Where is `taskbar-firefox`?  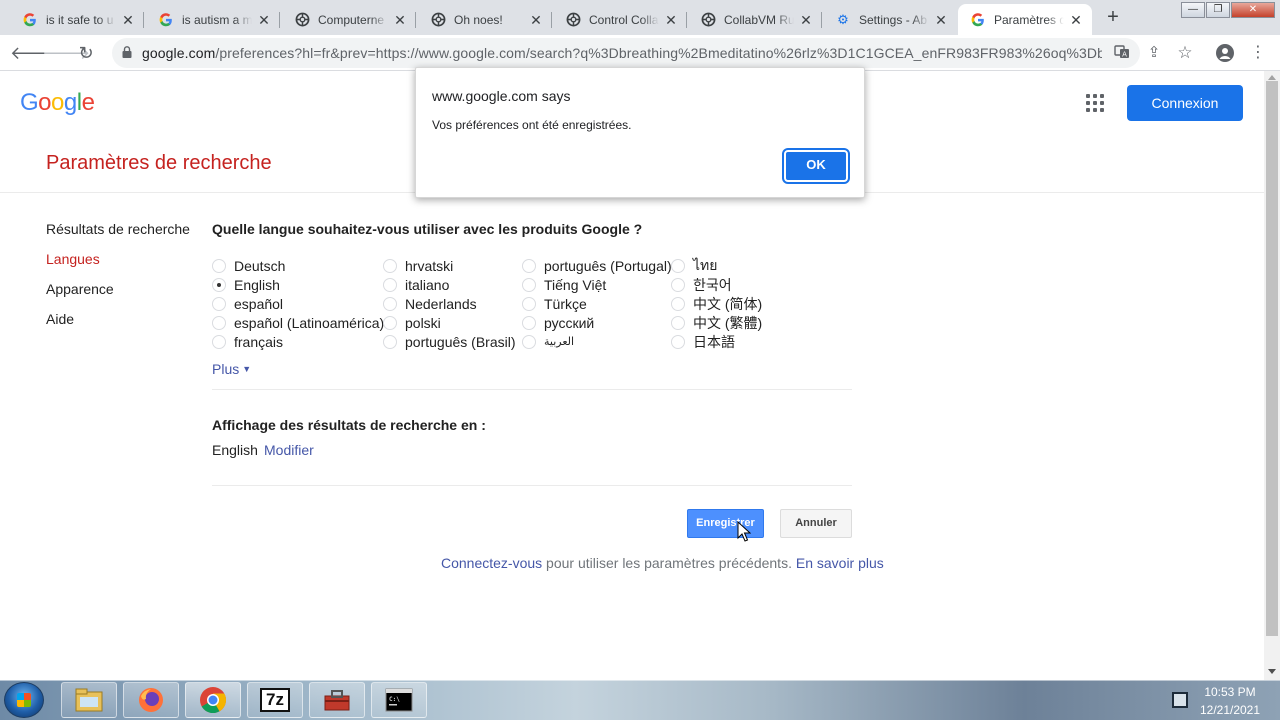
taskbar-firefox is located at coordinates (151, 700).